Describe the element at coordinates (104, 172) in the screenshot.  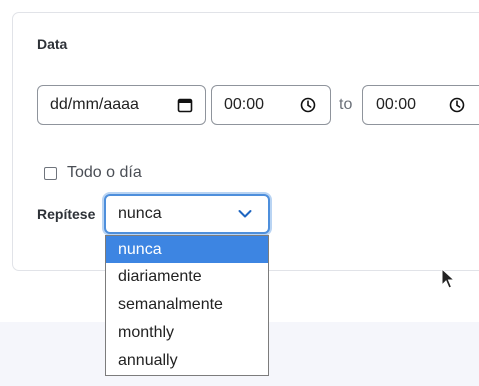
I see `allday-label: Todo o día` at that location.